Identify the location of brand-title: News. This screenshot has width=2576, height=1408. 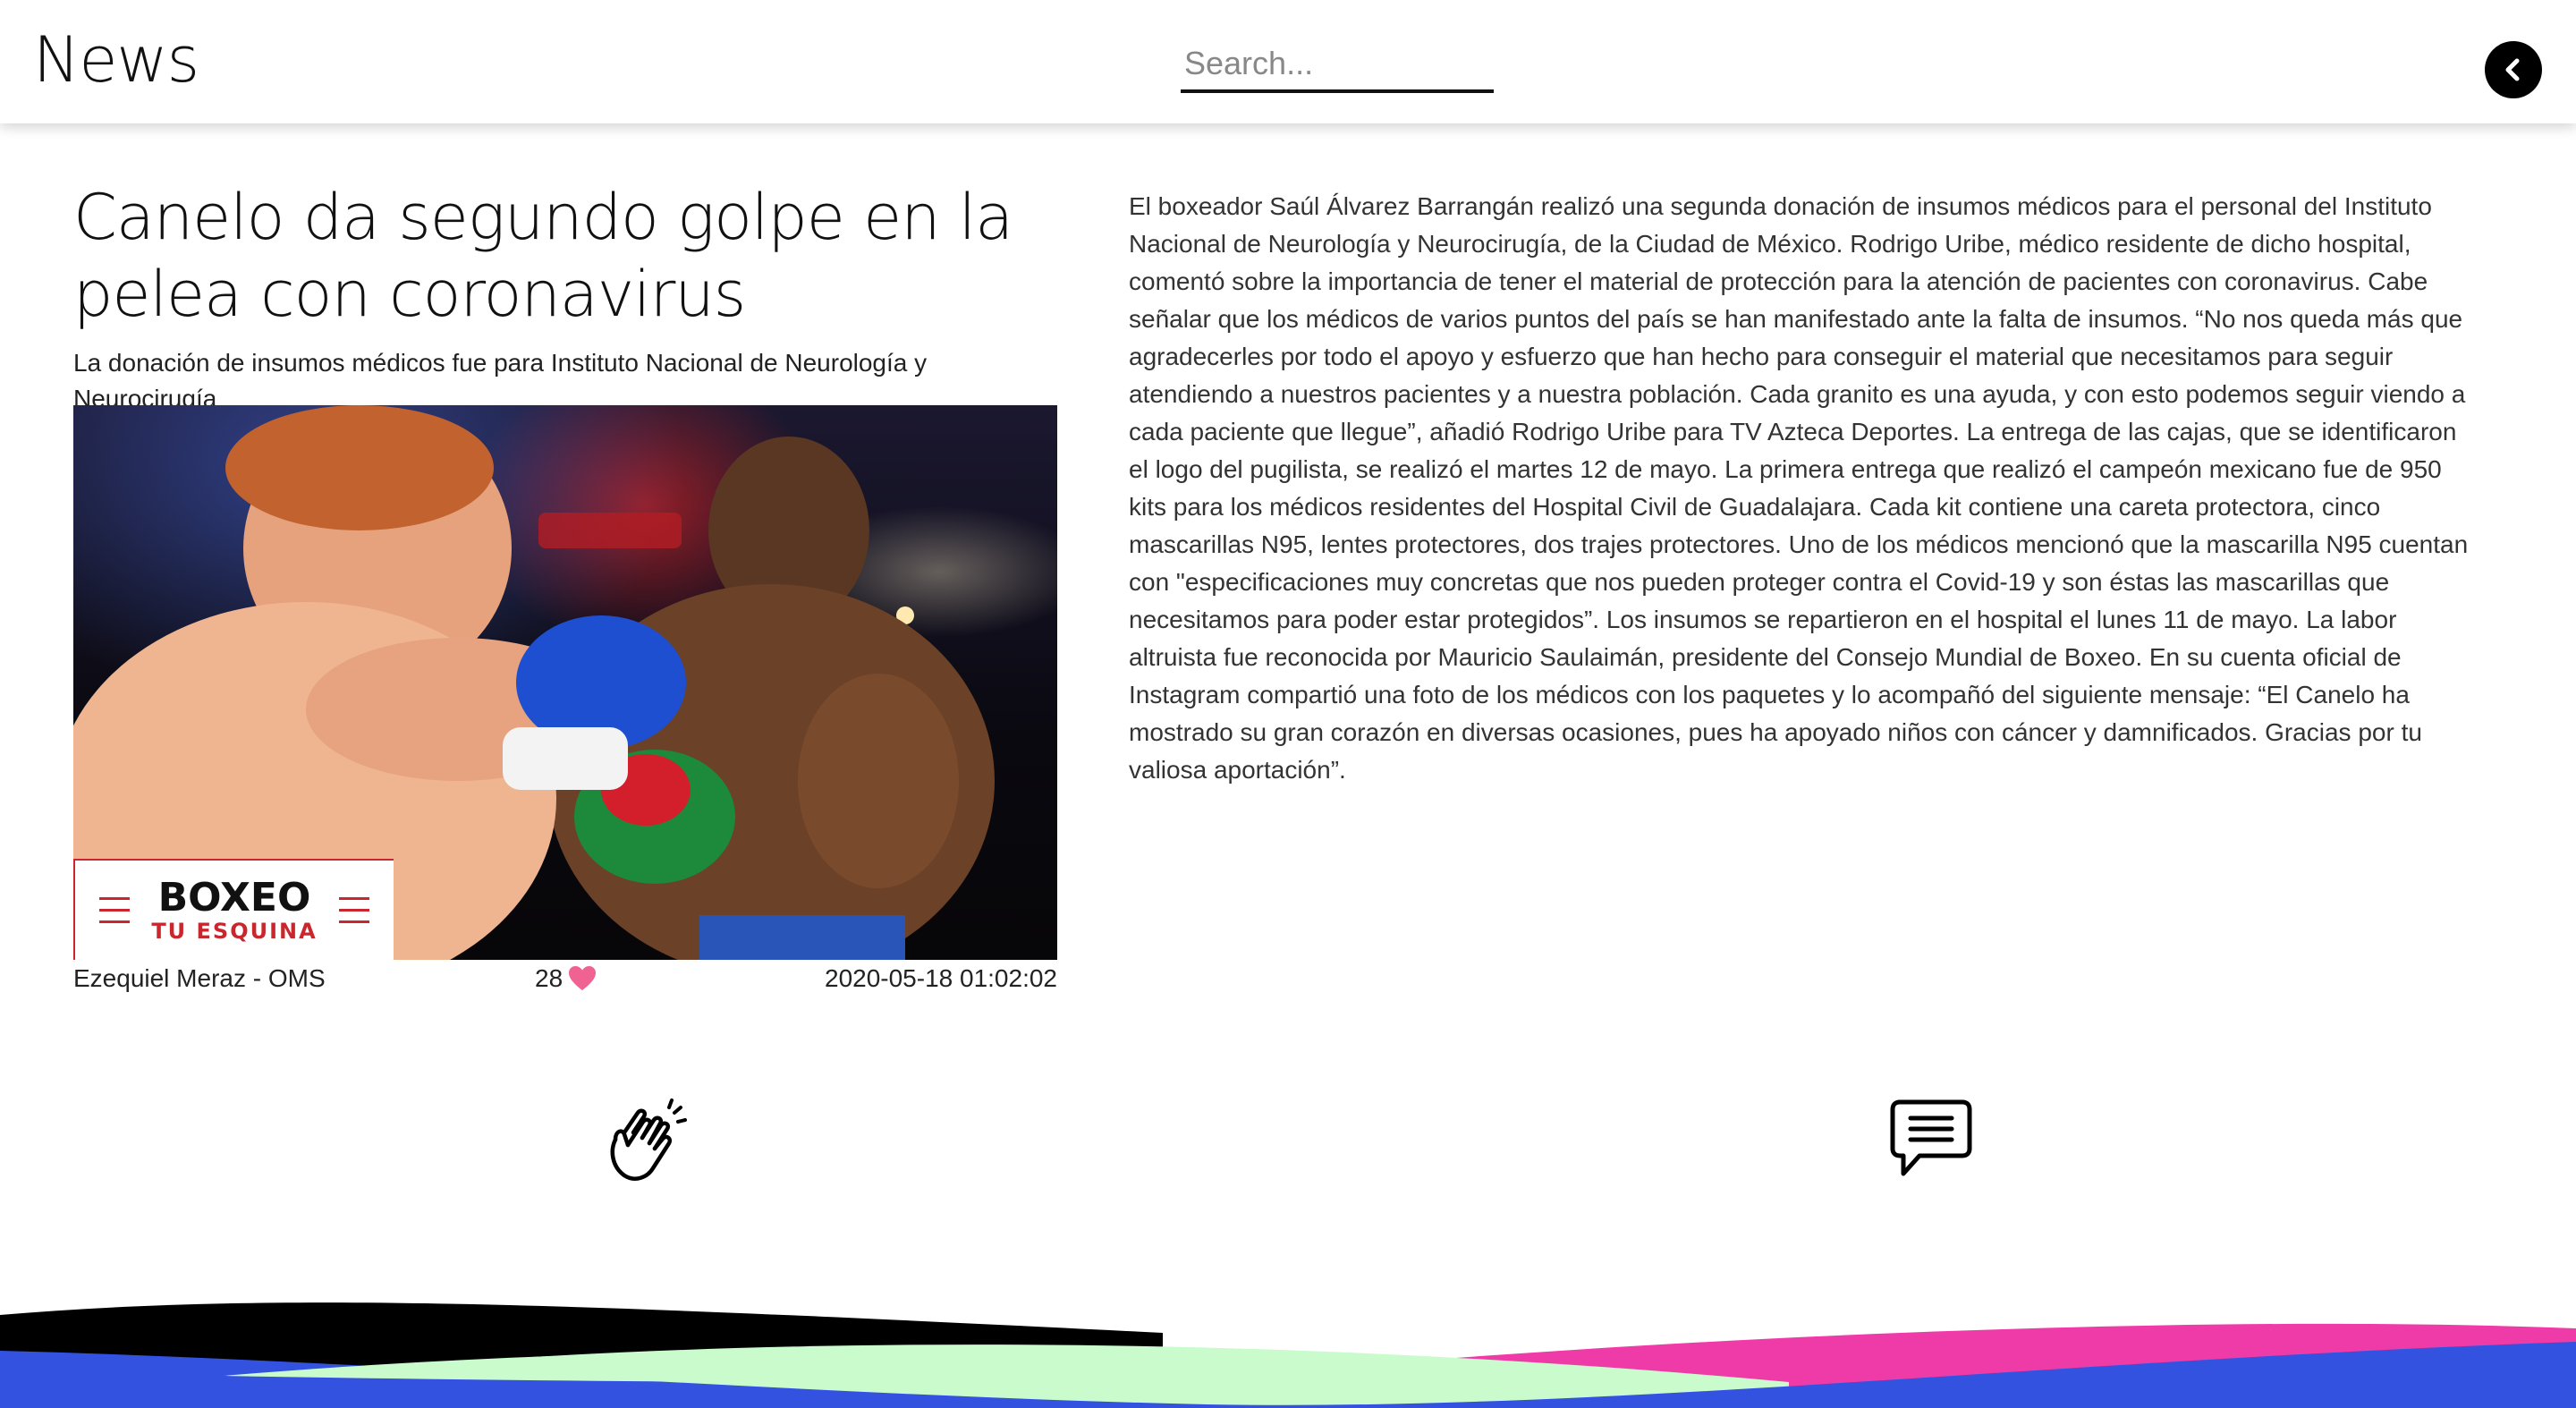
(116, 60).